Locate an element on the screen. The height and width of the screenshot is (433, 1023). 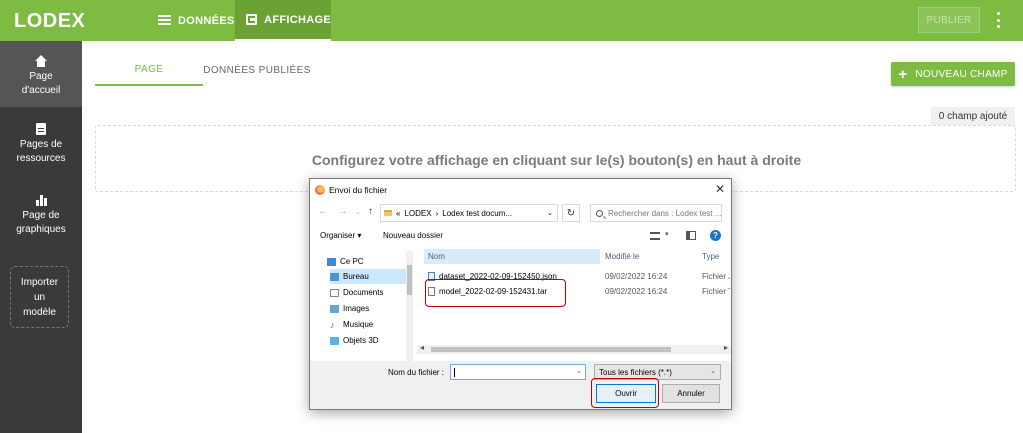
column-modified-header: Modifié le is located at coordinates (622, 256).